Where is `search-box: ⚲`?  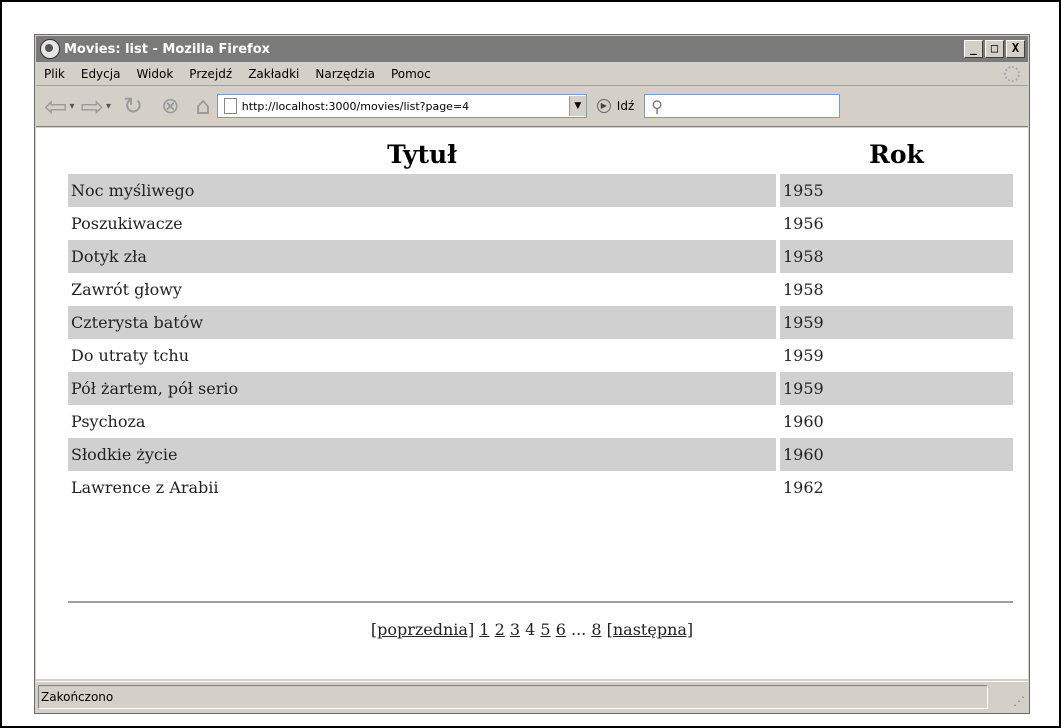
search-box: ⚲ is located at coordinates (742, 106).